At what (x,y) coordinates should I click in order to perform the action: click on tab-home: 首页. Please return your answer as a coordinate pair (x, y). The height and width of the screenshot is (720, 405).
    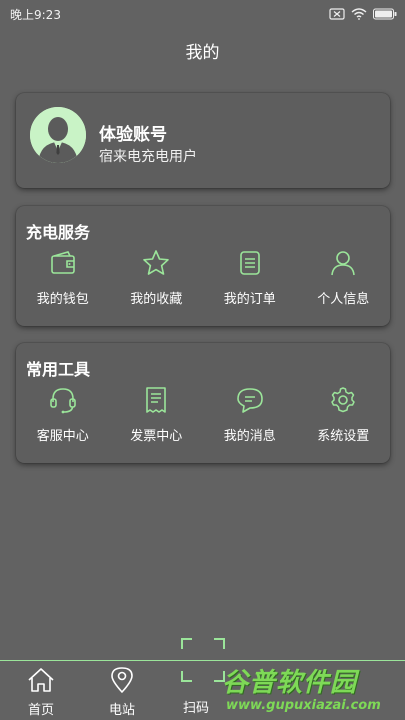
    Looking at the image, I should click on (41, 691).